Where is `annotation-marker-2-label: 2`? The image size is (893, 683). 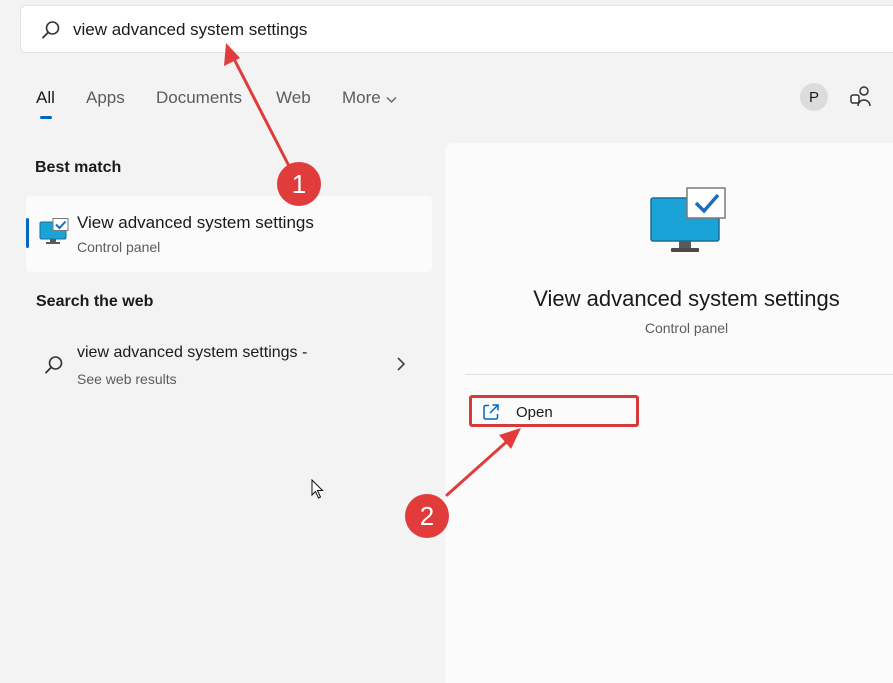
annotation-marker-2-label: 2 is located at coordinates (427, 516).